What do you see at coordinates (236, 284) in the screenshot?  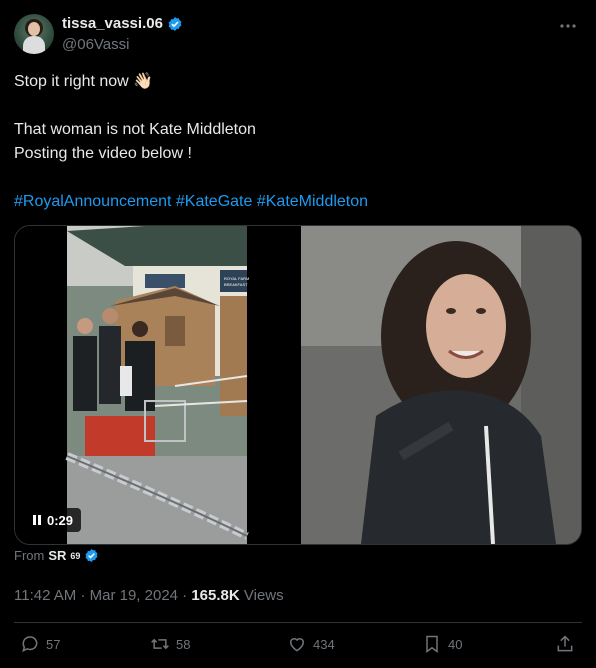 I see `shop-sign-sub-text: BREAKFAST` at bounding box center [236, 284].